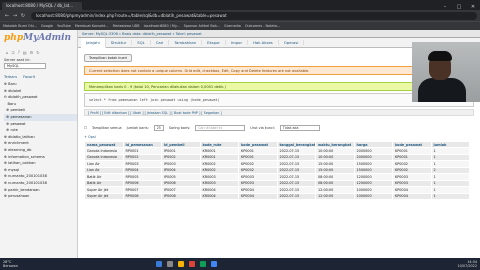 This screenshot has width=480, height=270. Describe the element at coordinates (141, 42) in the screenshot. I see `tab-sql: SQL` at that location.